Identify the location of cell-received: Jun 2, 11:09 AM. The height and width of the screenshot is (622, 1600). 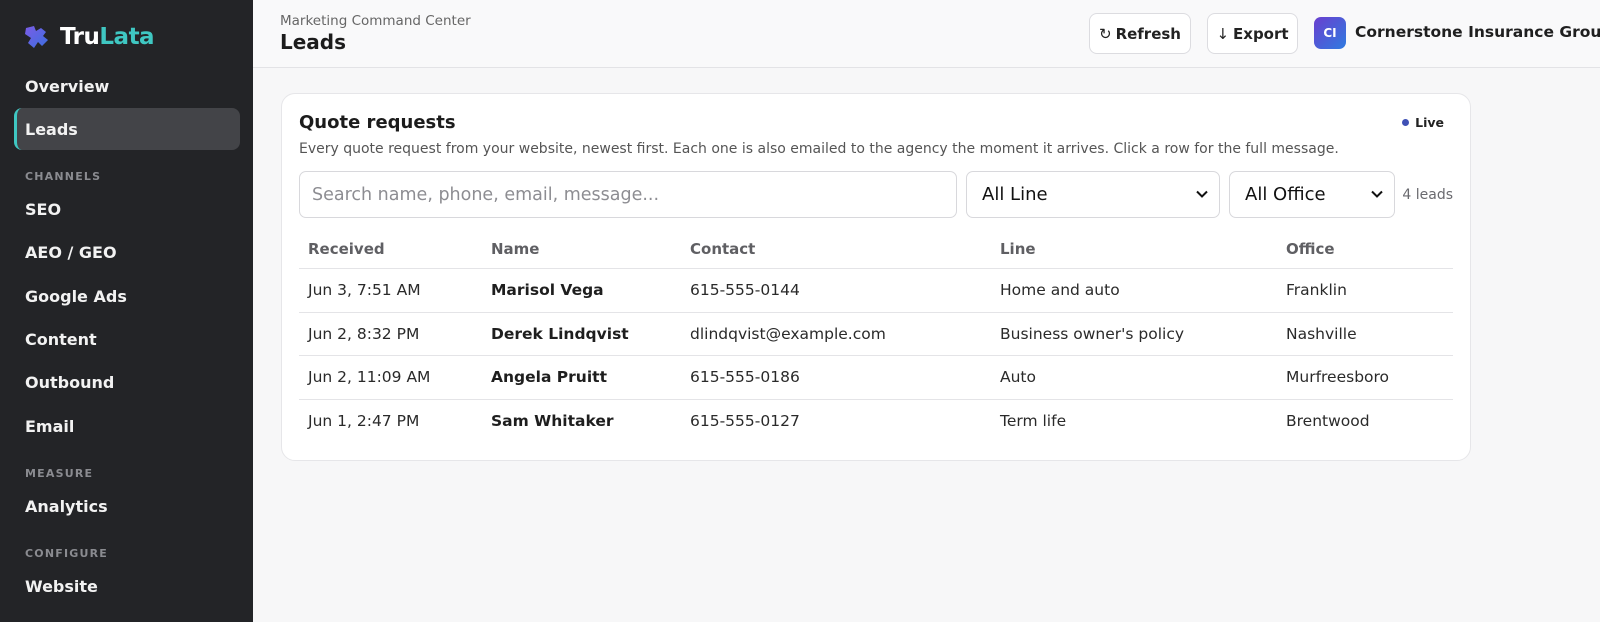
(369, 377).